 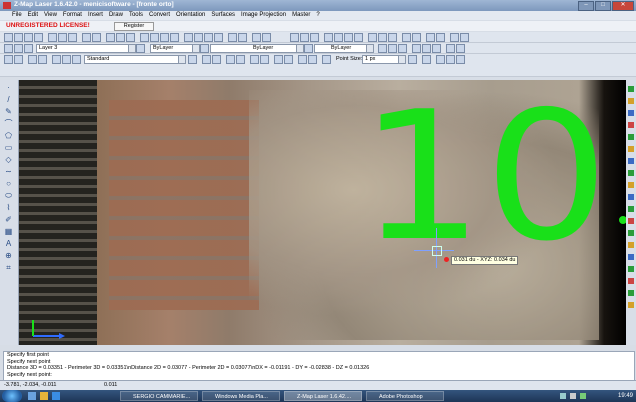 I want to click on menu-file: File, so click(x=17, y=15).